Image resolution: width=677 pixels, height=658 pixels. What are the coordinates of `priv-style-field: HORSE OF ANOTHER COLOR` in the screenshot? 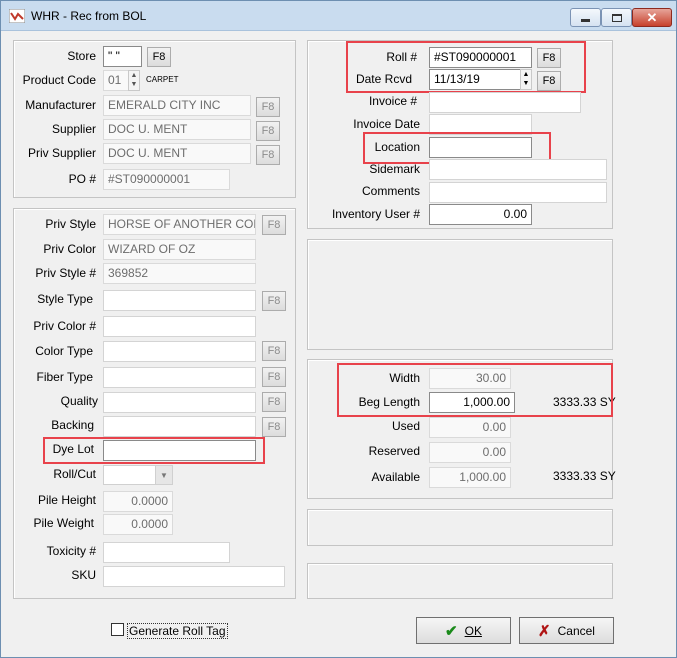 It's located at (179, 224).